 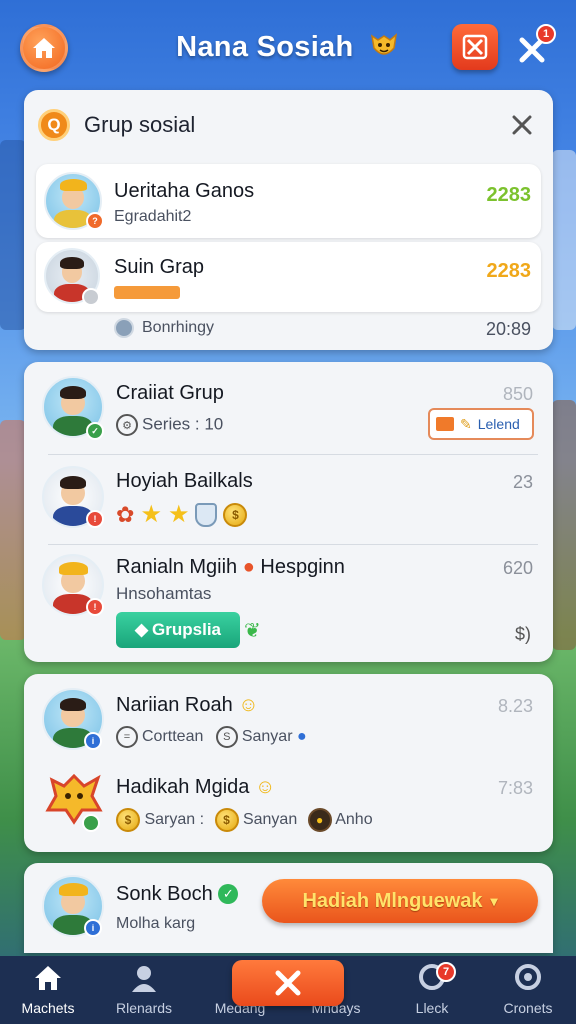 What do you see at coordinates (228, 894) in the screenshot?
I see `verified-icon: ✓` at bounding box center [228, 894].